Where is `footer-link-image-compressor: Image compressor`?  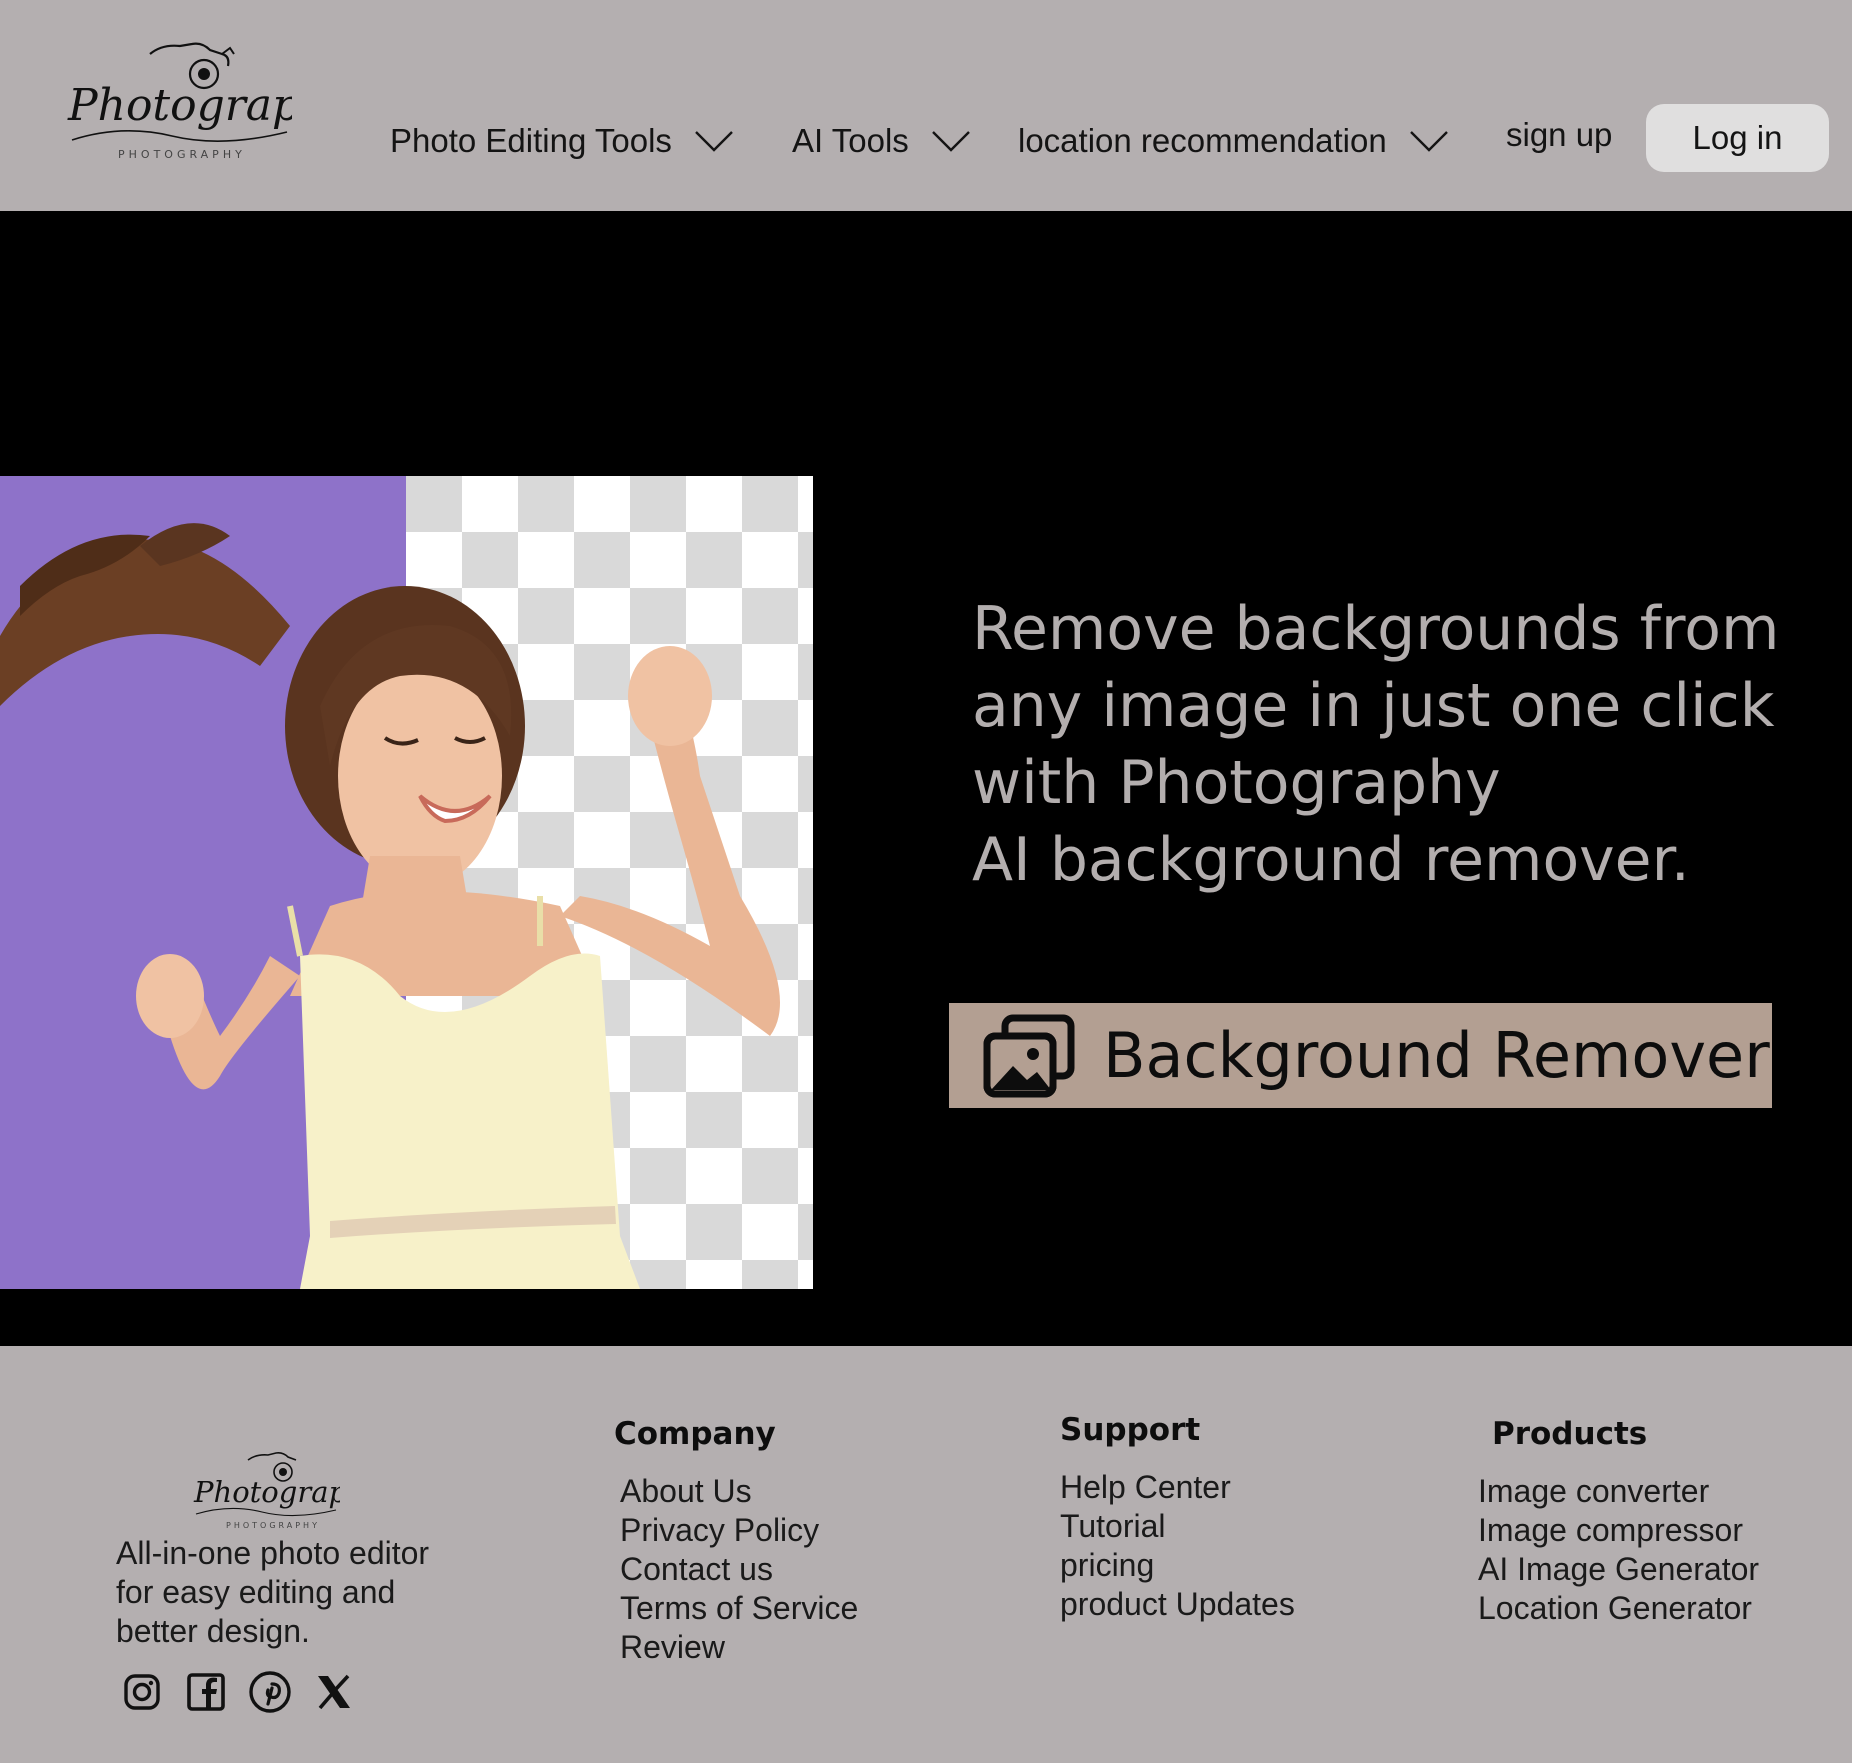 footer-link-image-compressor: Image compressor is located at coordinates (1618, 1530).